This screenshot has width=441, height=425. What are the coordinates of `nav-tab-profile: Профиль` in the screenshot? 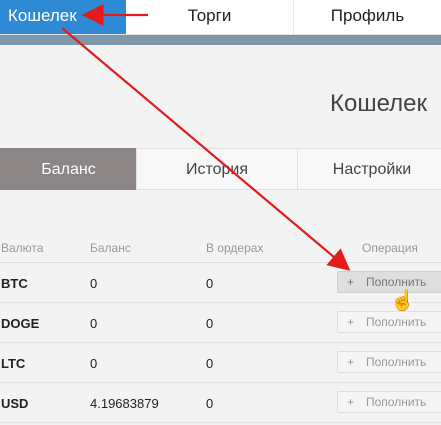 It's located at (367, 17).